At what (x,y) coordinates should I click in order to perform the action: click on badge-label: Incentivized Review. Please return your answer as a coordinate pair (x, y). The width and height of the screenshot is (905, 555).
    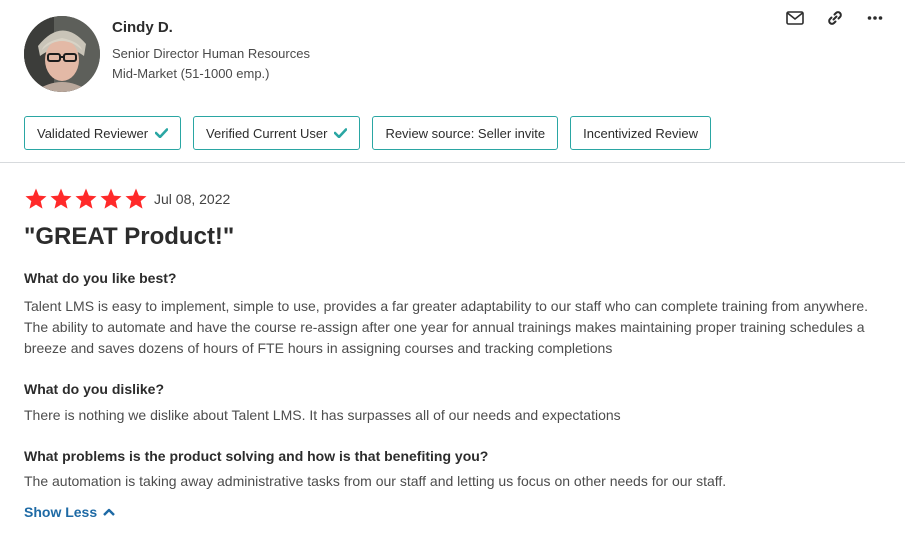
    Looking at the image, I should click on (641, 133).